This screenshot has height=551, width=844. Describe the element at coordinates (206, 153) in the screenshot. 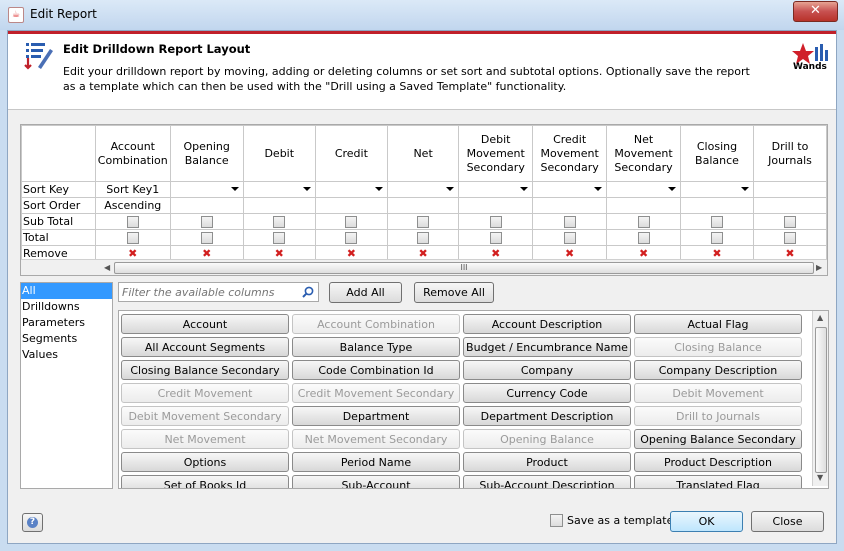

I see `column-header: Opening Balance` at that location.